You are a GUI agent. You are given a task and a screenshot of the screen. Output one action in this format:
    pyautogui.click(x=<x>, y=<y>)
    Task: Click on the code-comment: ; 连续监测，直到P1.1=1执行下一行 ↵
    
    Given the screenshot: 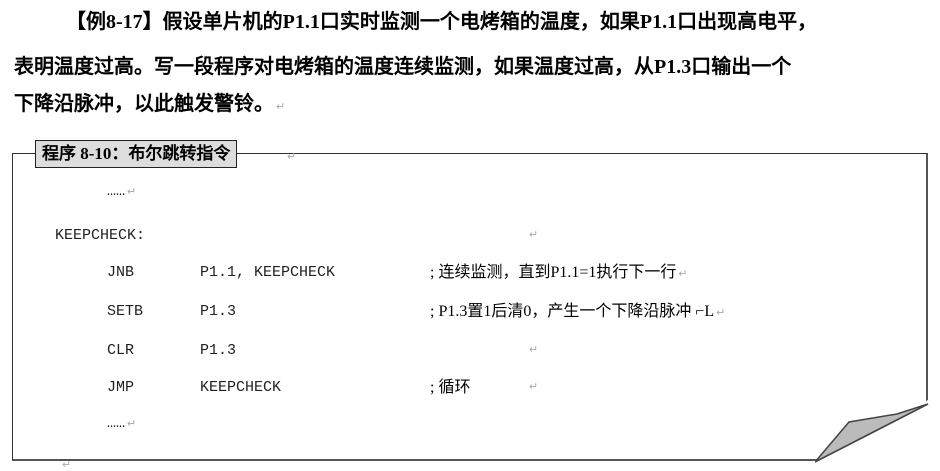 What is the action you would take?
    pyautogui.click(x=559, y=273)
    